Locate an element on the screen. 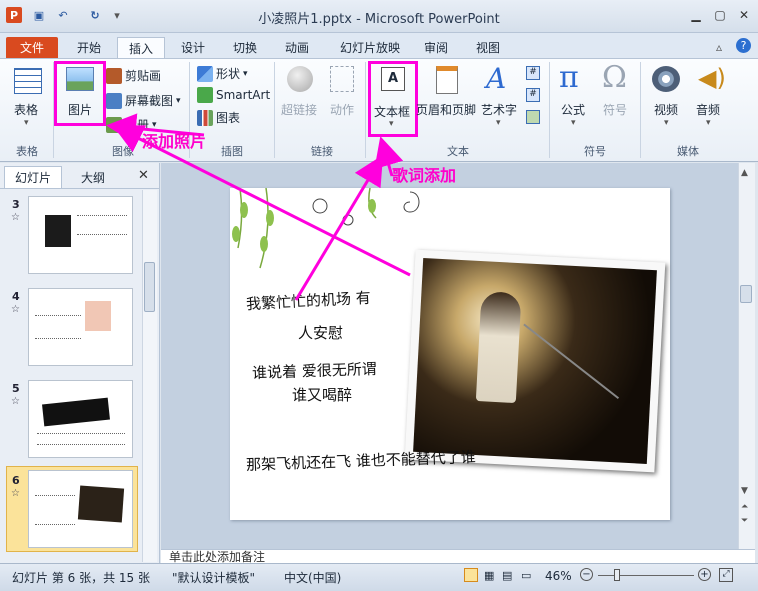 The width and height of the screenshot is (758, 591). zoom-slider is located at coordinates (646, 575).